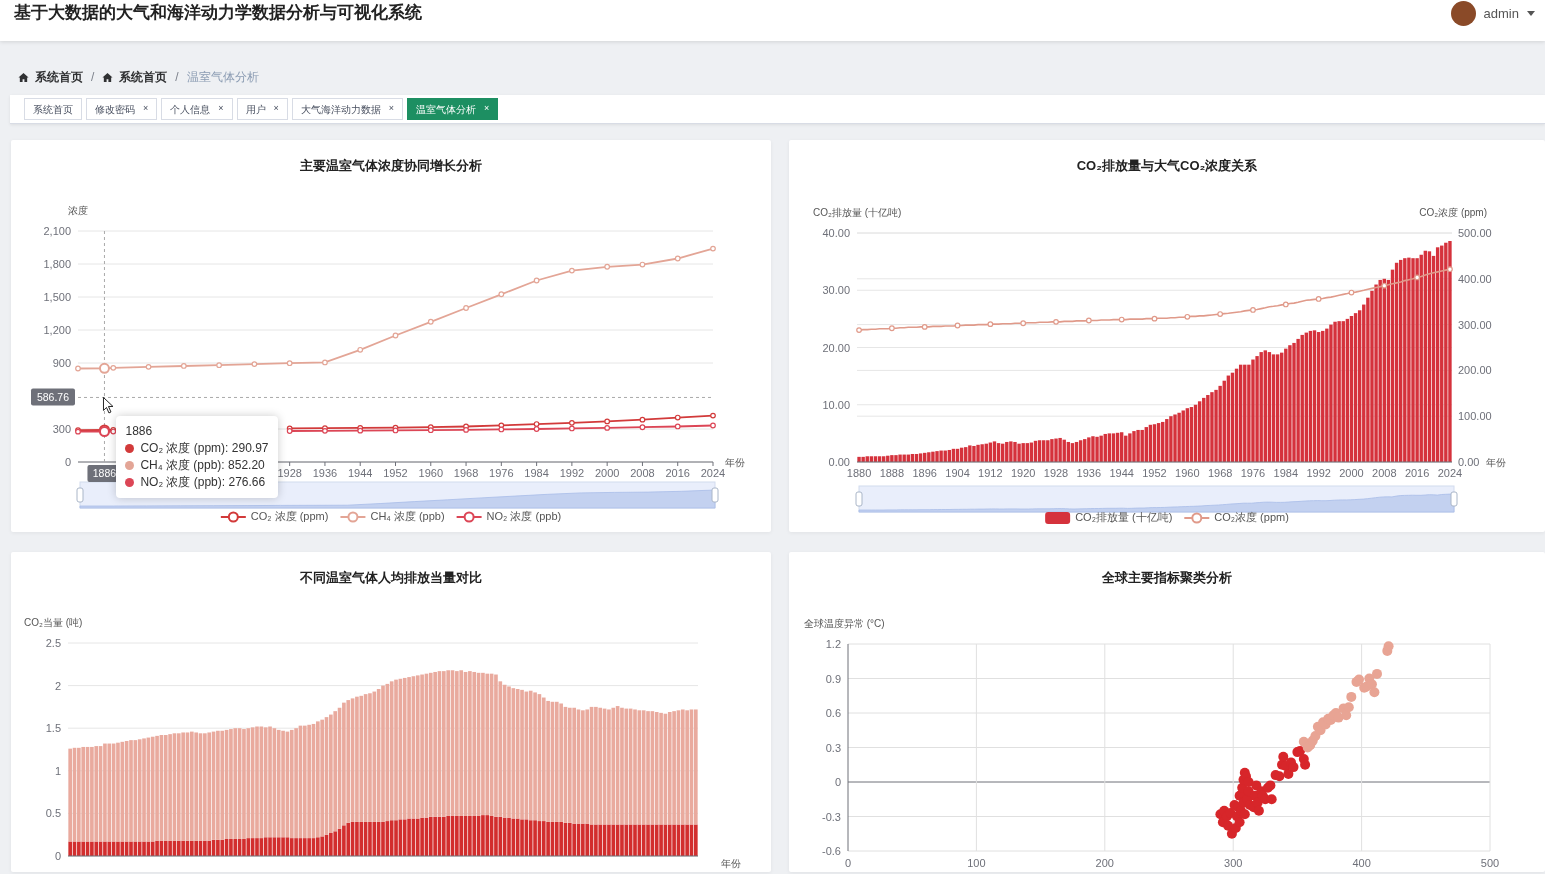  I want to click on axis-label: 0.6, so click(833, 713).